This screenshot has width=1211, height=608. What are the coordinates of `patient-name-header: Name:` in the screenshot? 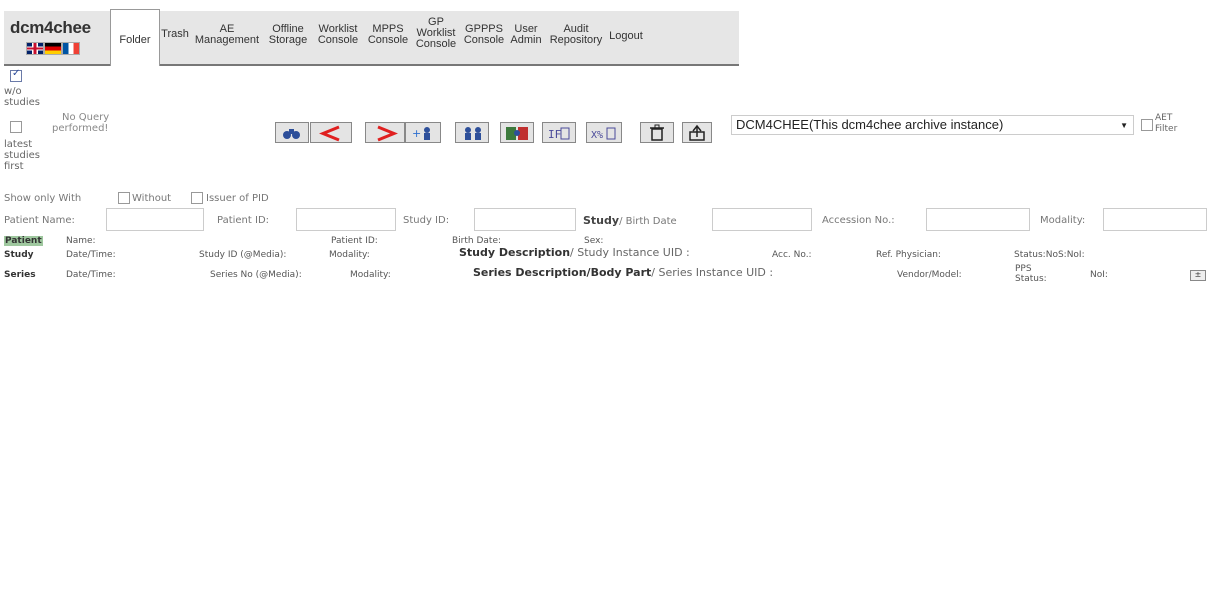 It's located at (81, 241).